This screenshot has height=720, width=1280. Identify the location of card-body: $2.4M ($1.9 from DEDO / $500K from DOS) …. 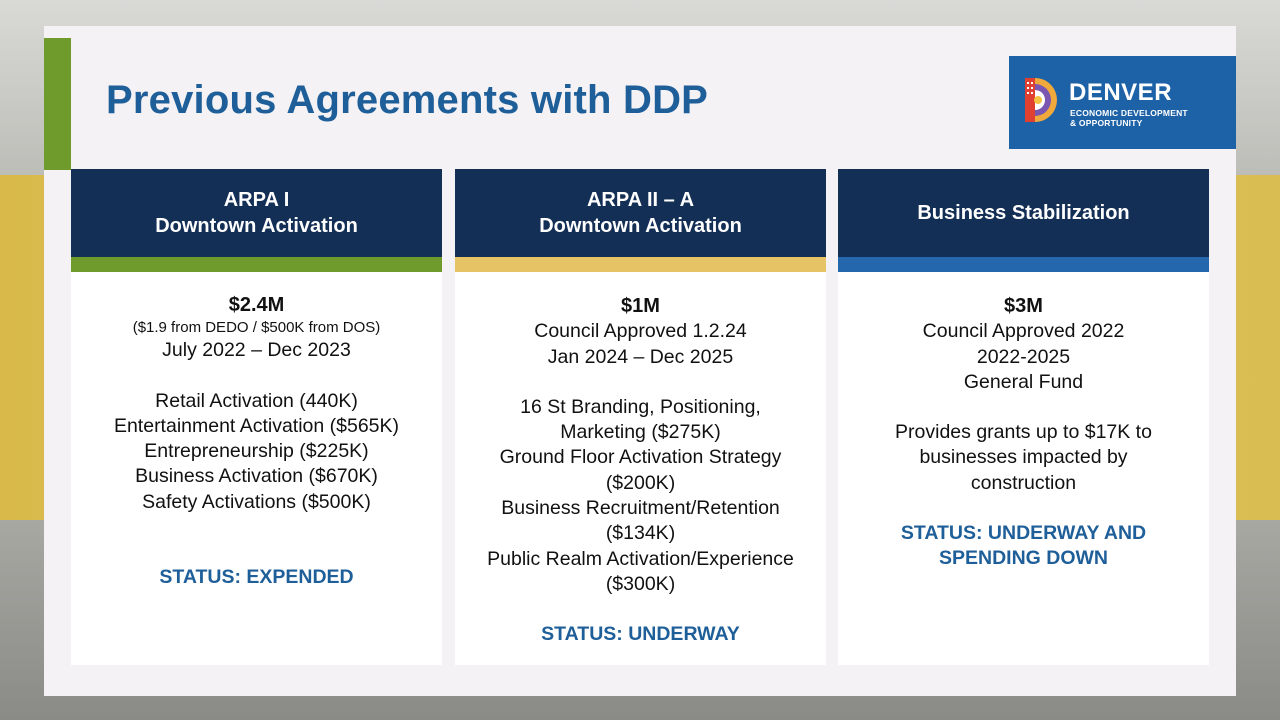
(256, 441).